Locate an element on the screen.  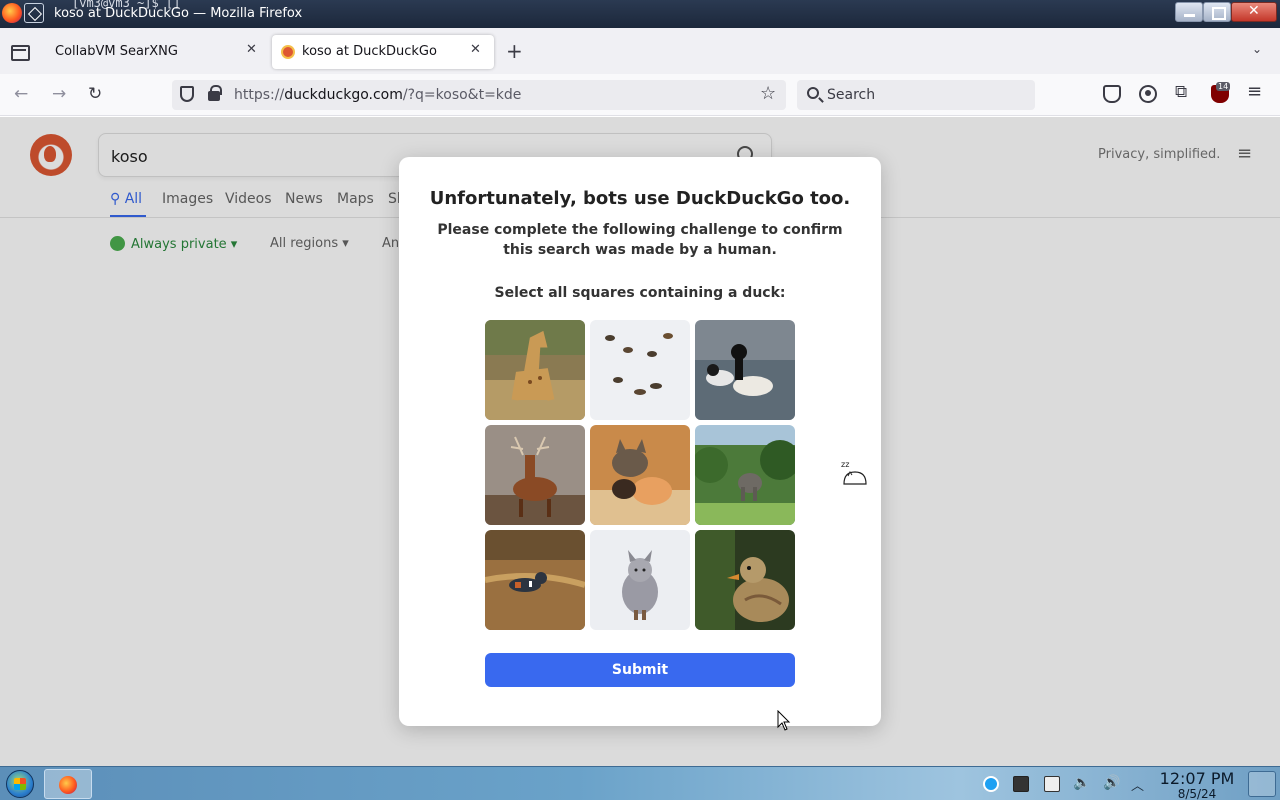
browser-search-bar is located at coordinates (916, 95).